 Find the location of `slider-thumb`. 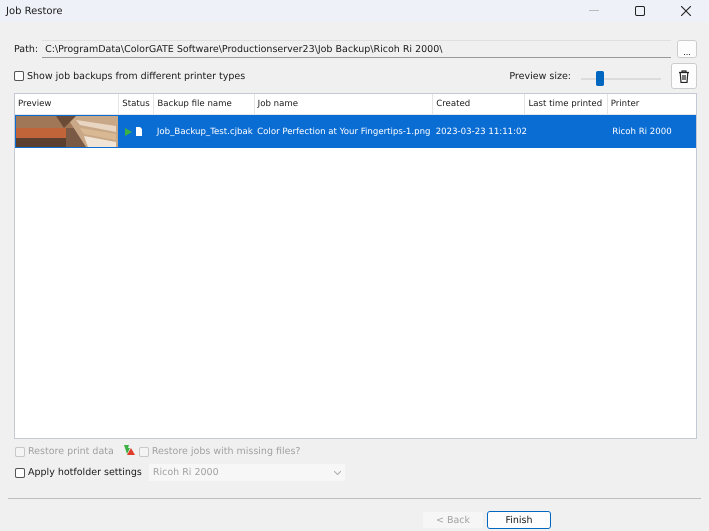

slider-thumb is located at coordinates (600, 78).